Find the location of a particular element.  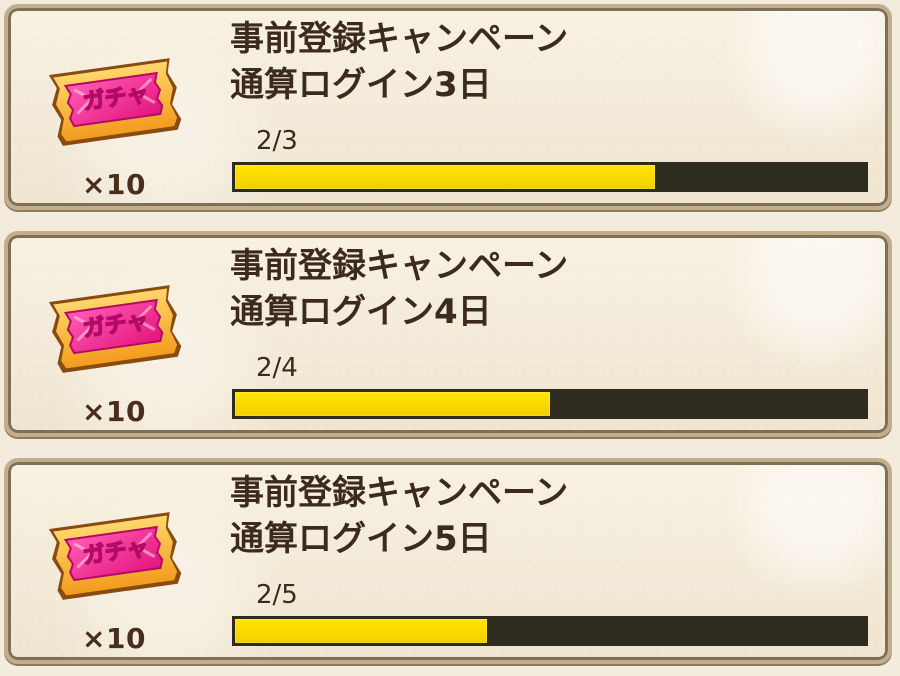

mission-title-line2: 通算ログイン4日 is located at coordinates (361, 312).